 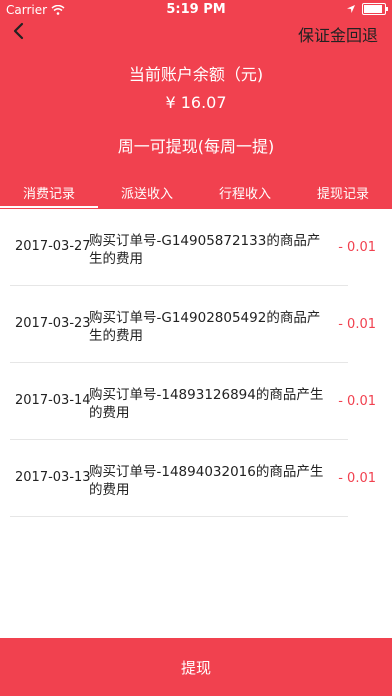 What do you see at coordinates (375, 9) in the screenshot?
I see `battery-icon` at bounding box center [375, 9].